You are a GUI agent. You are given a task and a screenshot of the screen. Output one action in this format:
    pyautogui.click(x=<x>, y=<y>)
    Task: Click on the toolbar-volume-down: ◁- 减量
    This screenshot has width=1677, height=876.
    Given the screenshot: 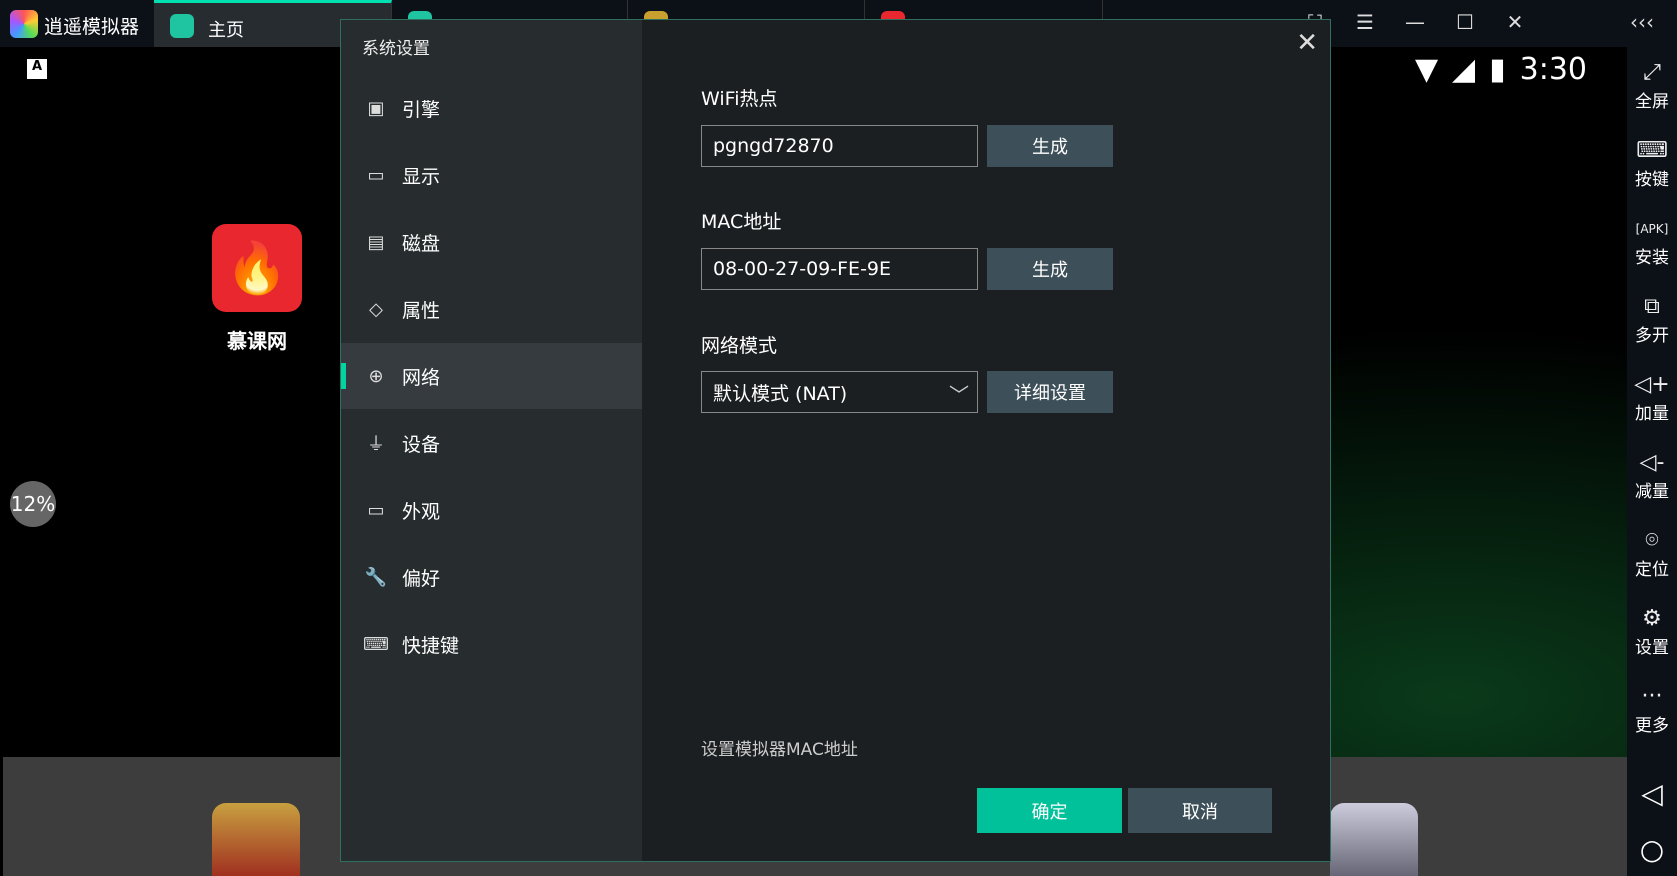 What is the action you would take?
    pyautogui.click(x=1652, y=475)
    